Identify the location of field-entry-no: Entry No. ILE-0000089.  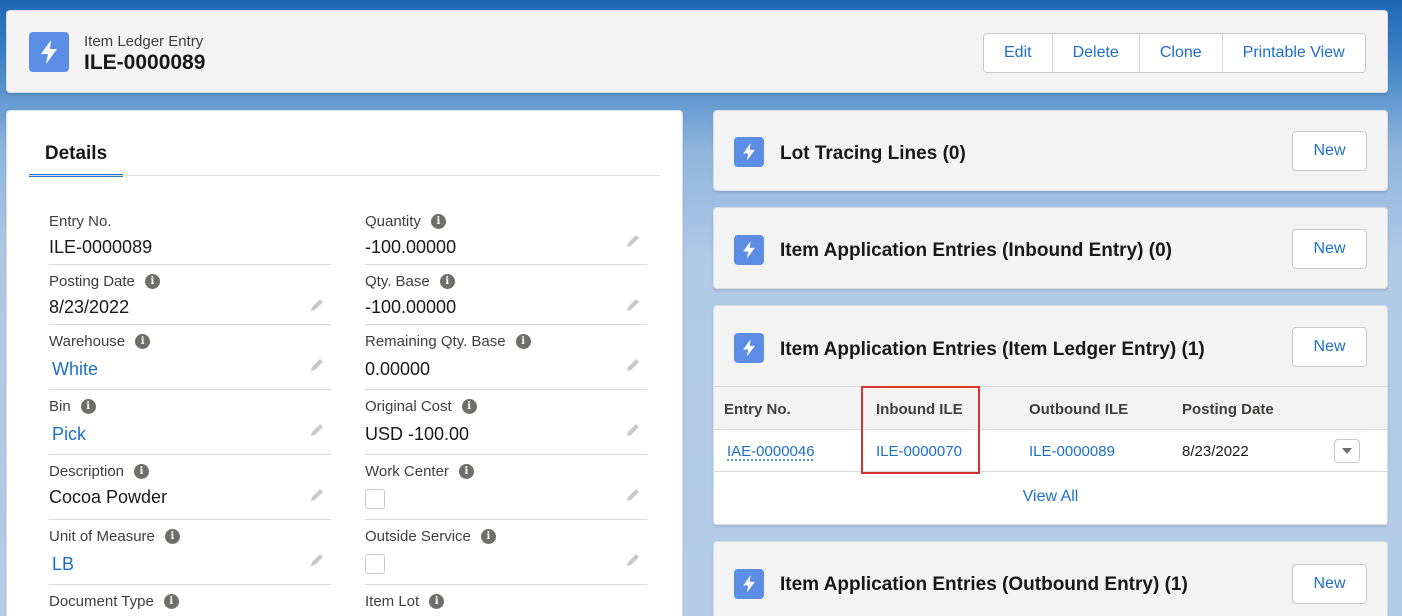
(190, 235).